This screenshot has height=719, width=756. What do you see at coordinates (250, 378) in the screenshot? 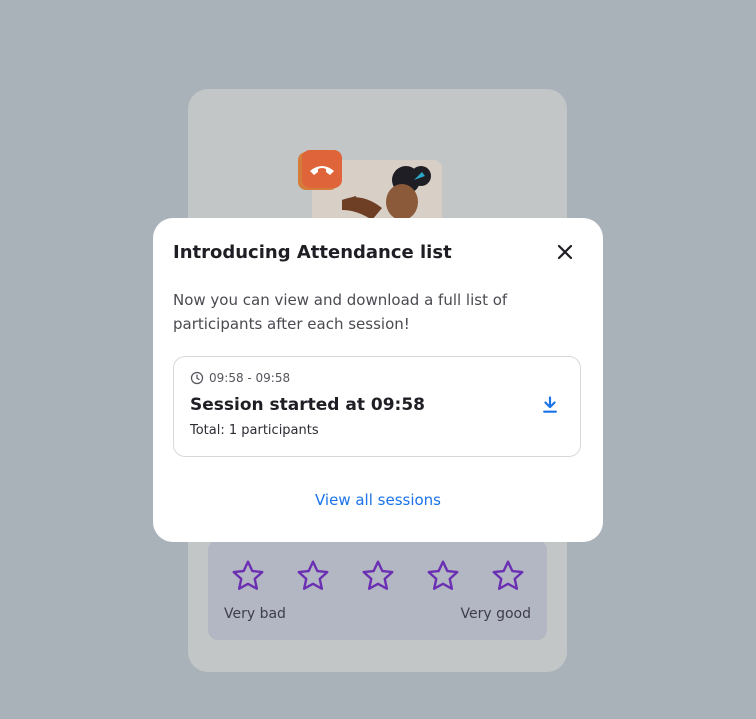
I see `session-time-range: 09:58 - 09:58` at bounding box center [250, 378].